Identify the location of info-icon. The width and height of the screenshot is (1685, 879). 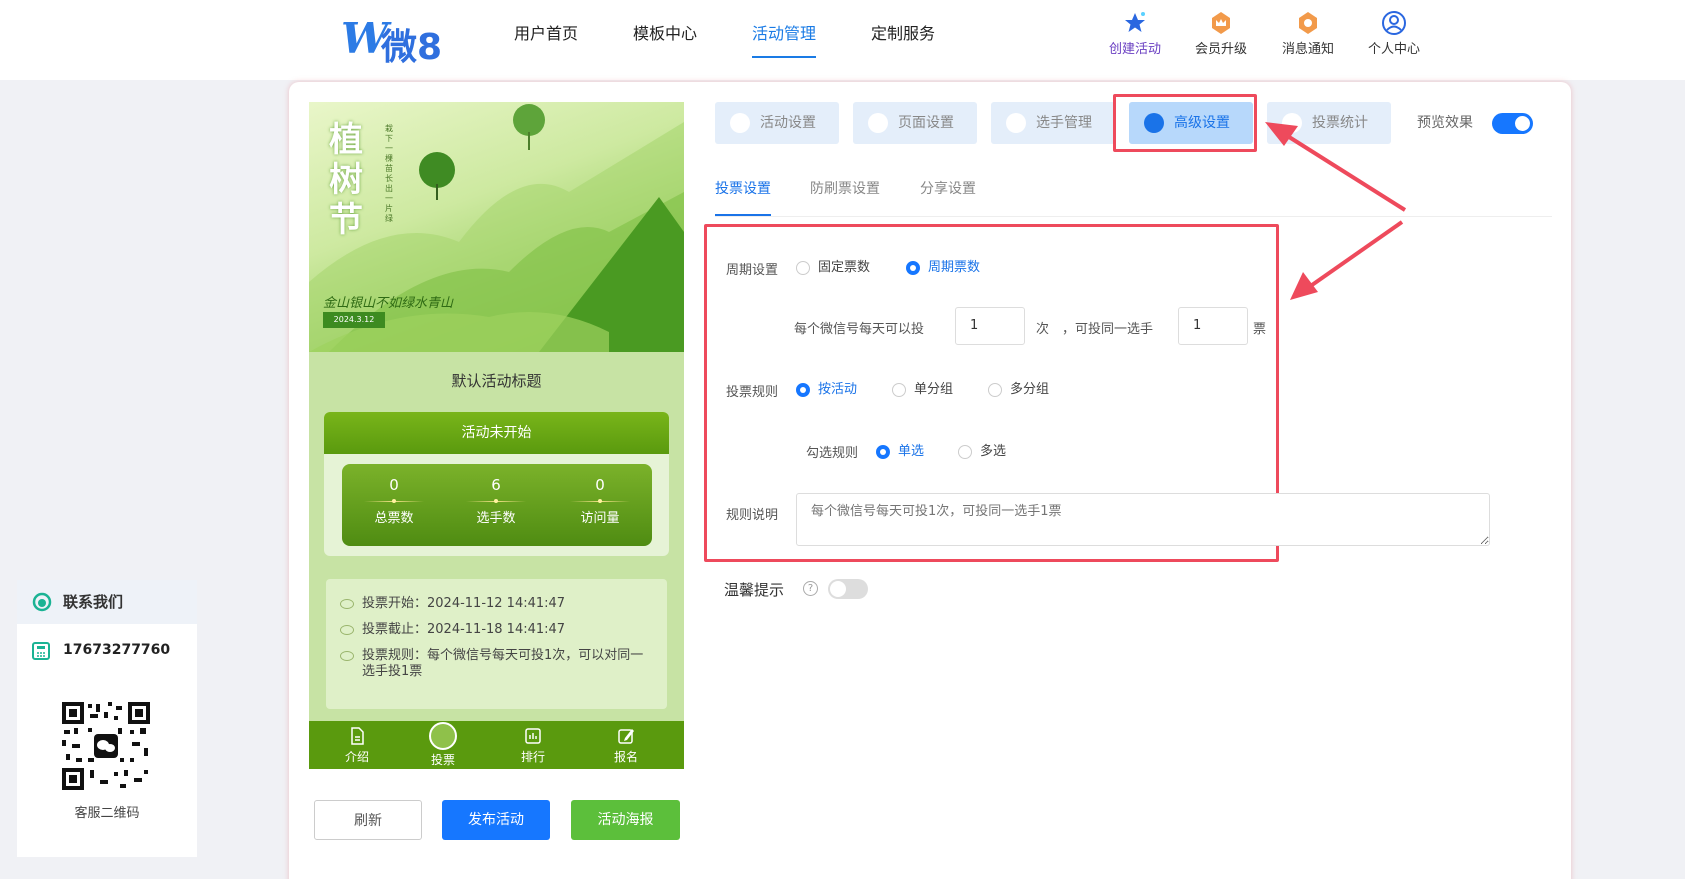
(347, 656).